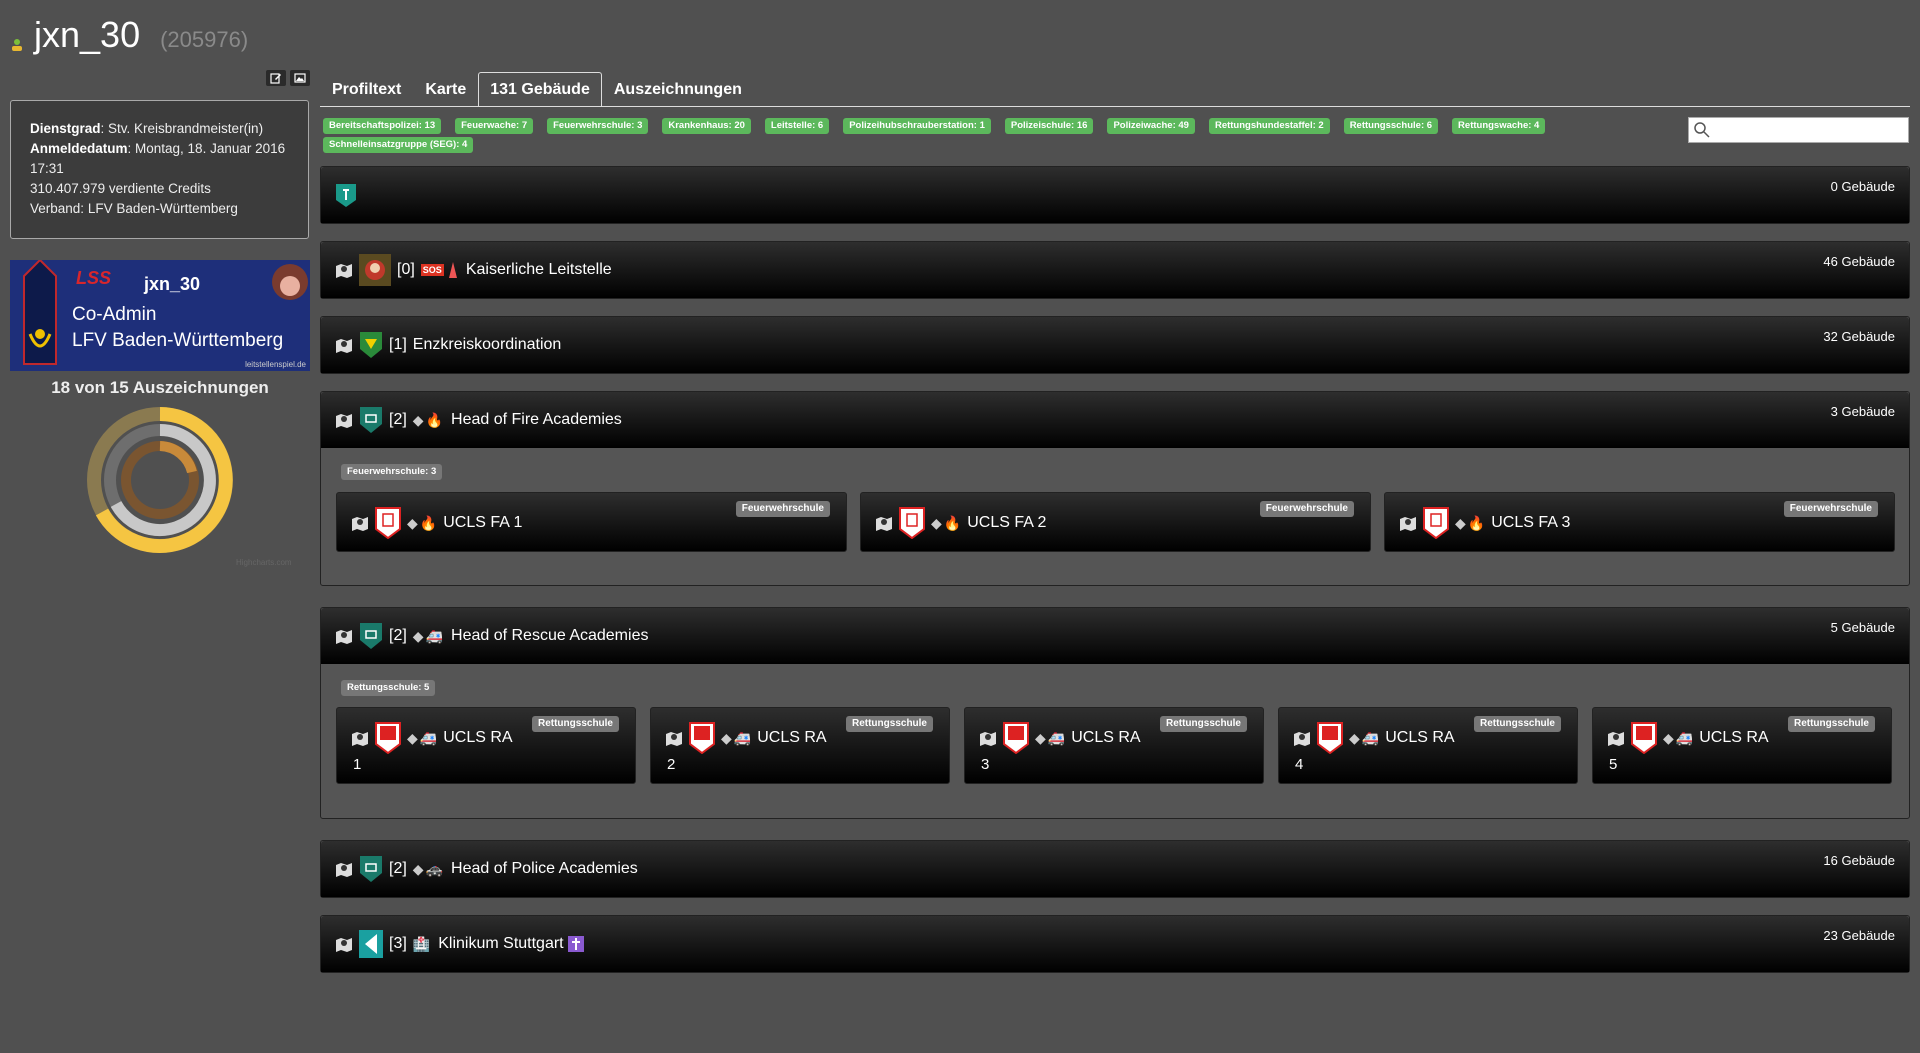 Image resolution: width=1920 pixels, height=1053 pixels. I want to click on tab-auszeichnungen: Auszeichnungen, so click(678, 89).